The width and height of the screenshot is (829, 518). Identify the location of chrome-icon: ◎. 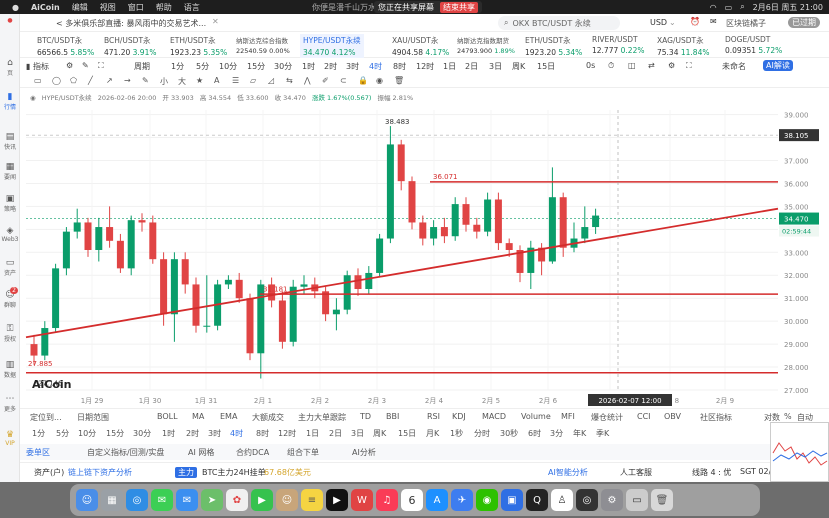
(587, 500).